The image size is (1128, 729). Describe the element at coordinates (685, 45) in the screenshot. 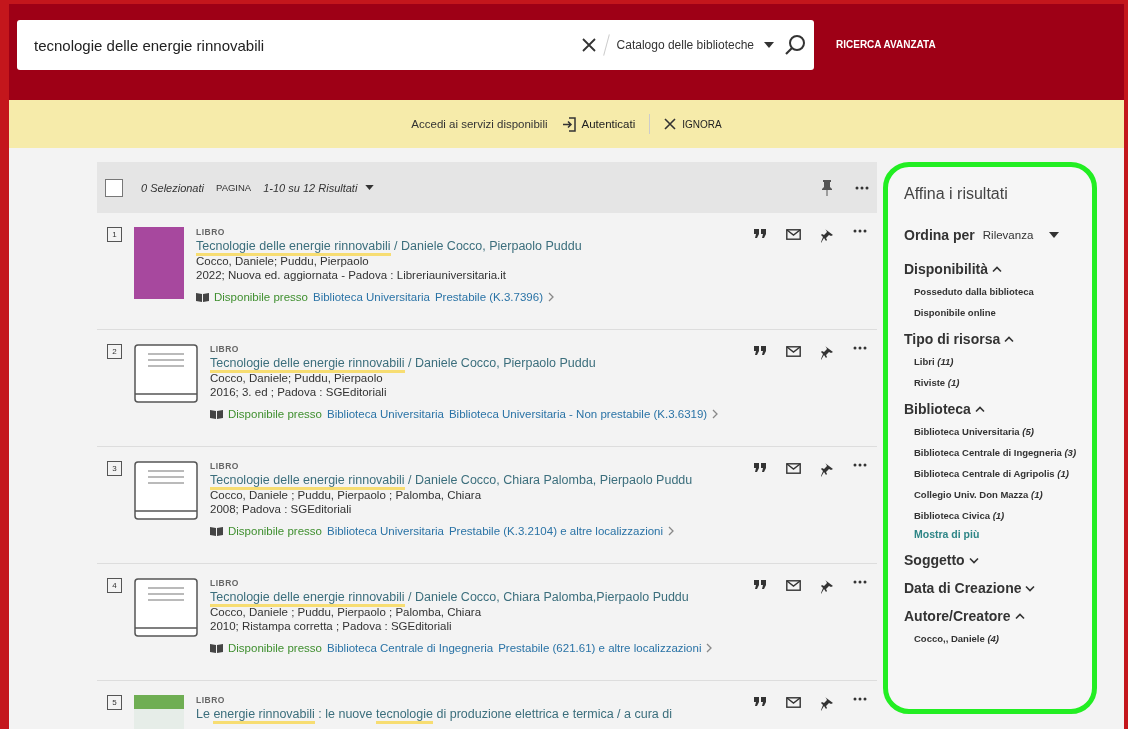

I see `scope-dropdown: Catalogo delle biblioteche` at that location.